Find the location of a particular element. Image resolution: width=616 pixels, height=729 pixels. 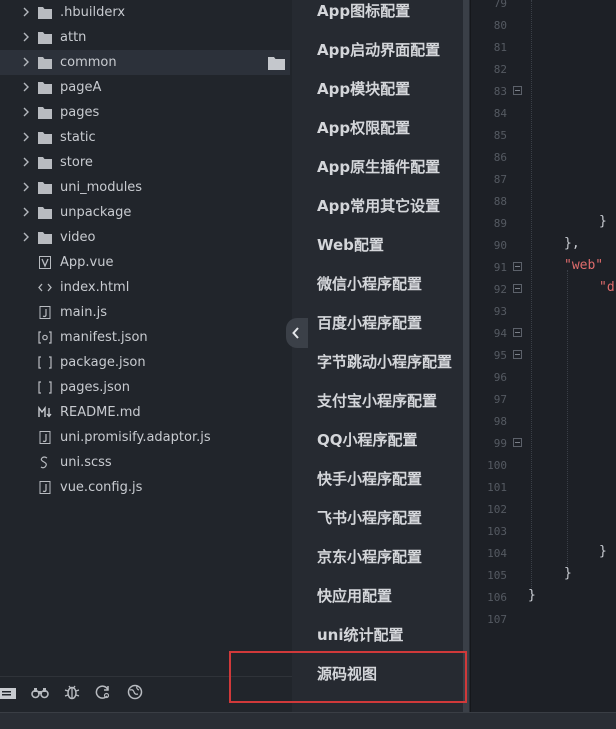

line-number: 102 is located at coordinates (497, 509).